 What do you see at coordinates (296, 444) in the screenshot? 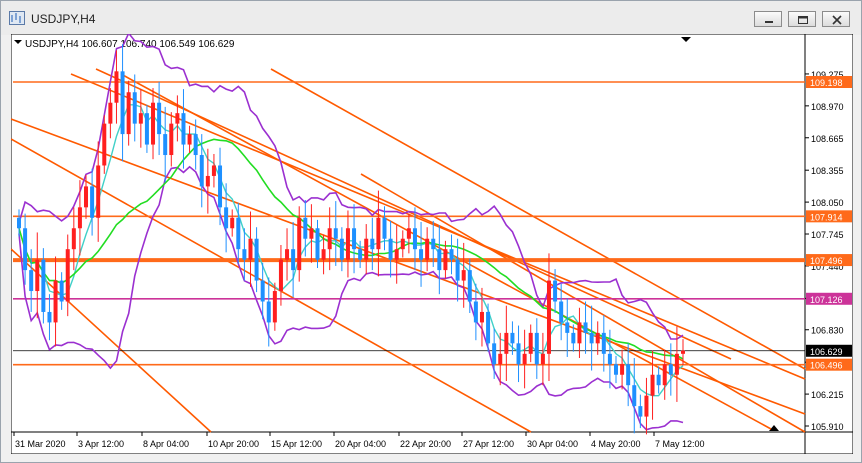
I see `x-tick-label: 15 Apr 12:00` at bounding box center [296, 444].